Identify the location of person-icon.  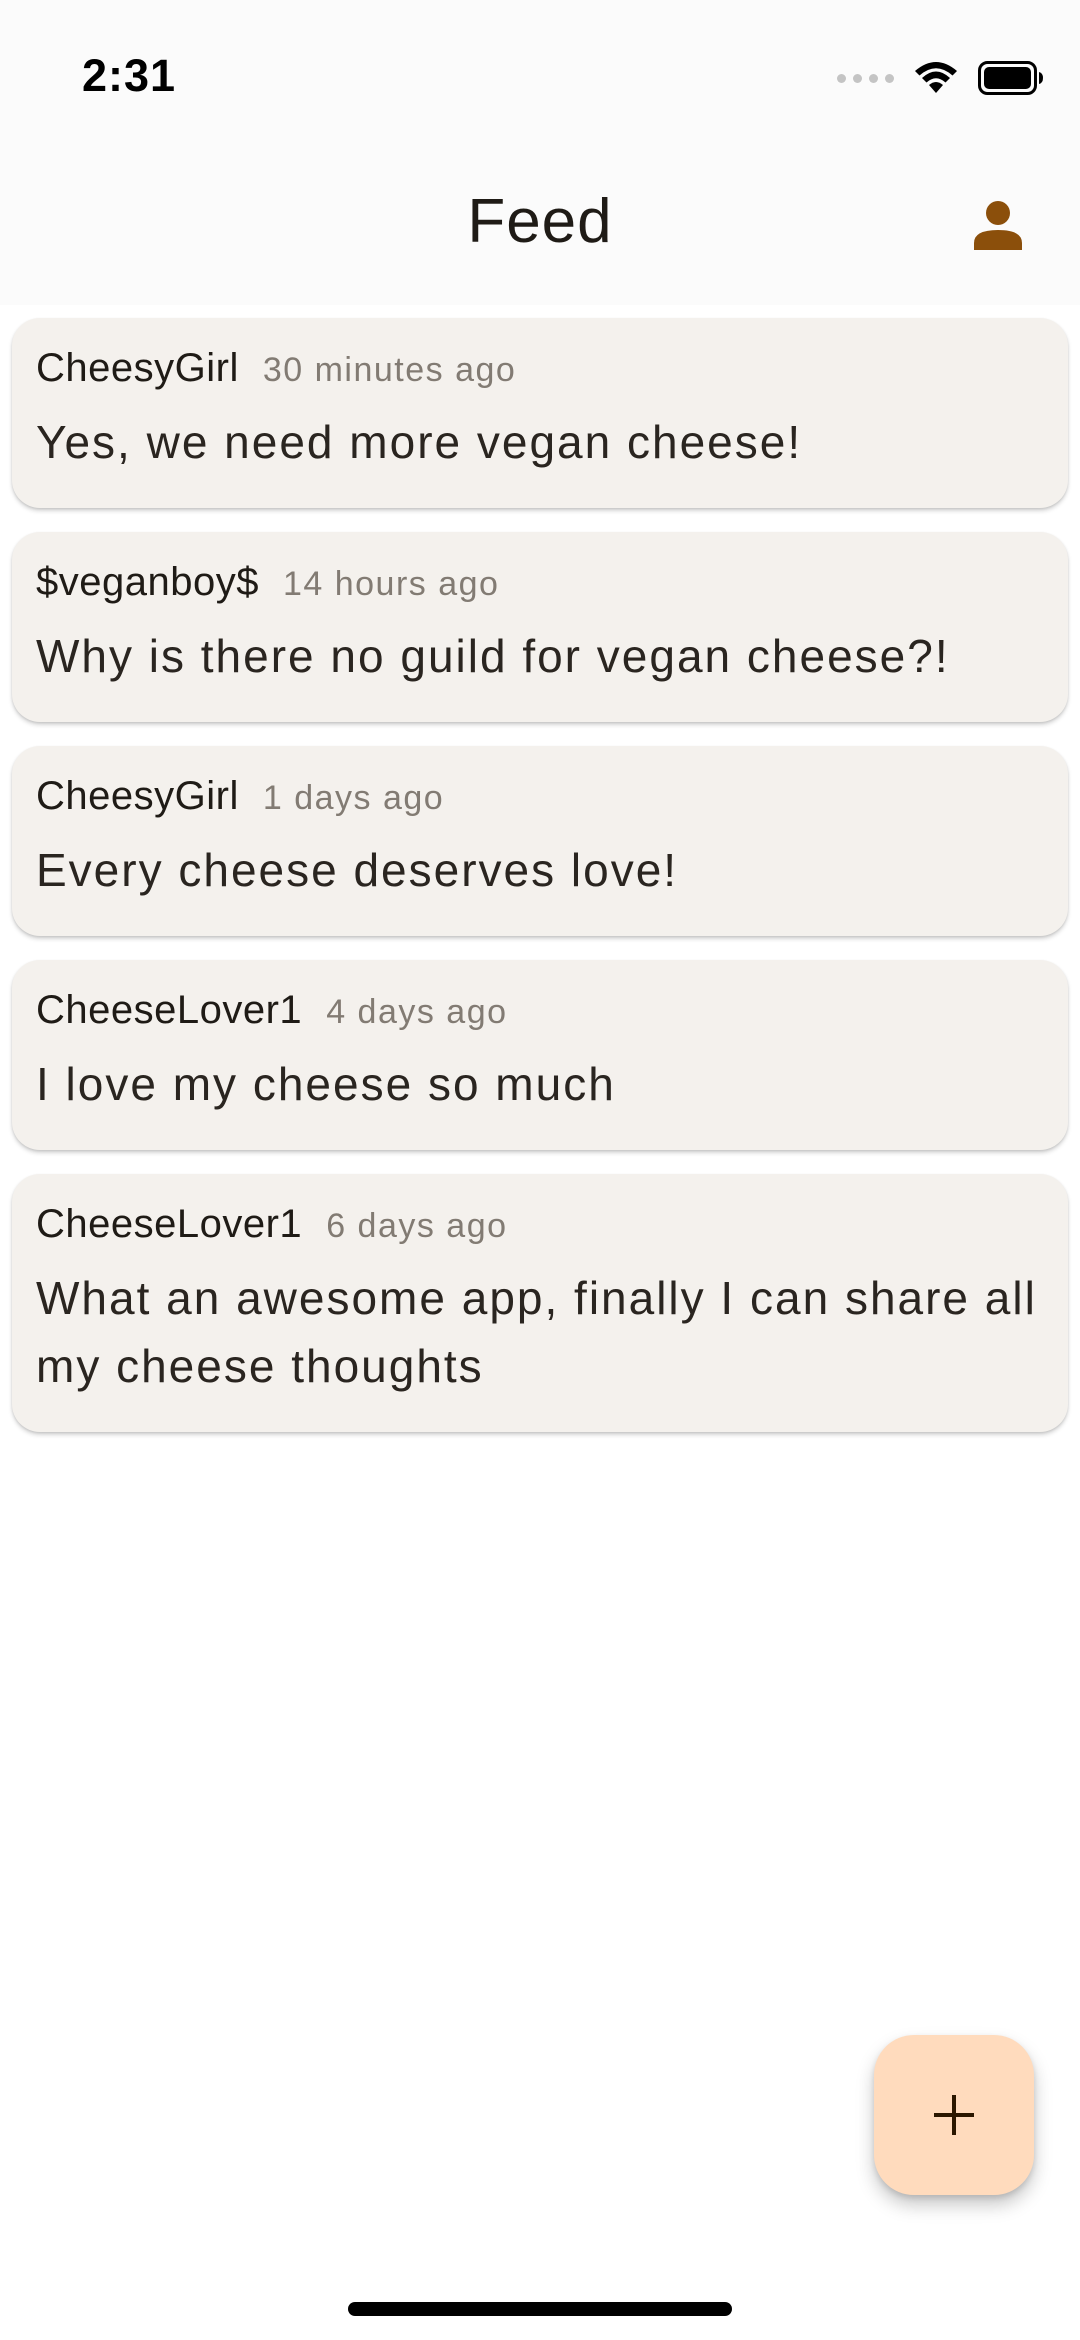
(998, 225).